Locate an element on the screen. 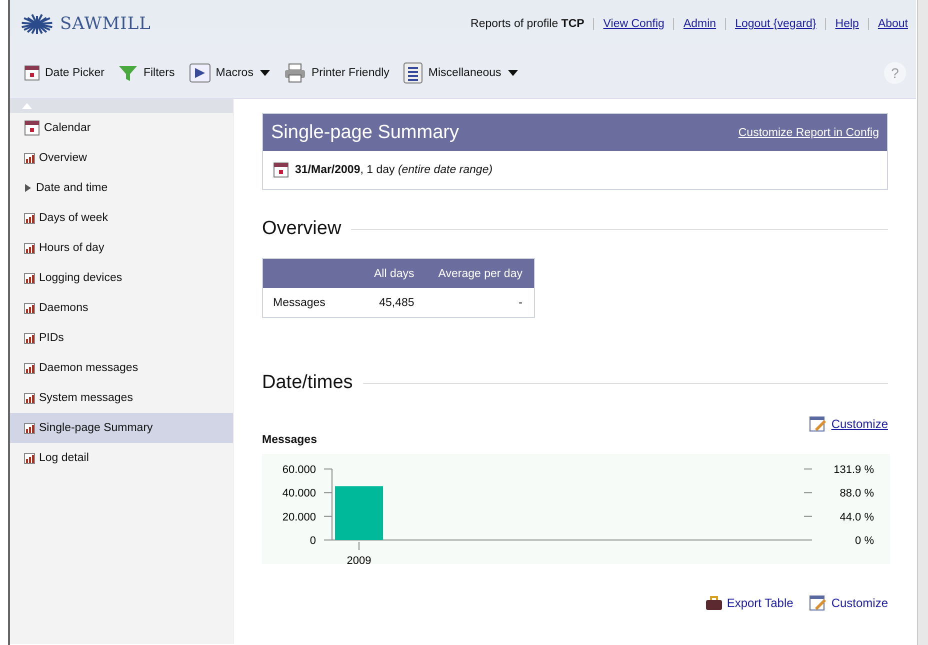  play-icon is located at coordinates (199, 73).